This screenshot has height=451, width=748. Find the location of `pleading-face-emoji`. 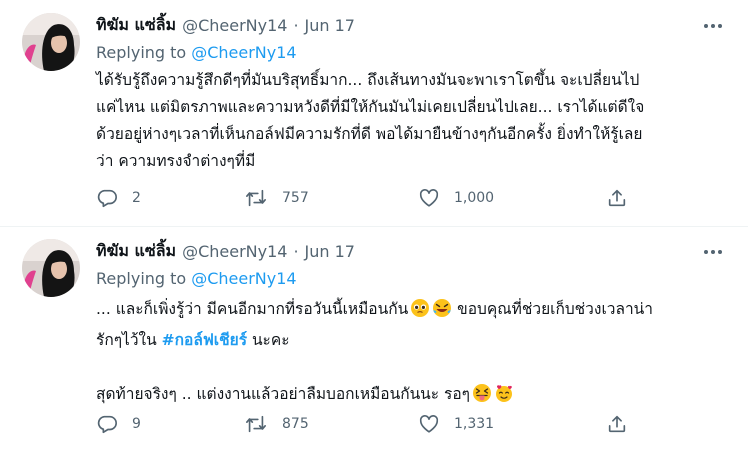

pleading-face-emoji is located at coordinates (420, 312).